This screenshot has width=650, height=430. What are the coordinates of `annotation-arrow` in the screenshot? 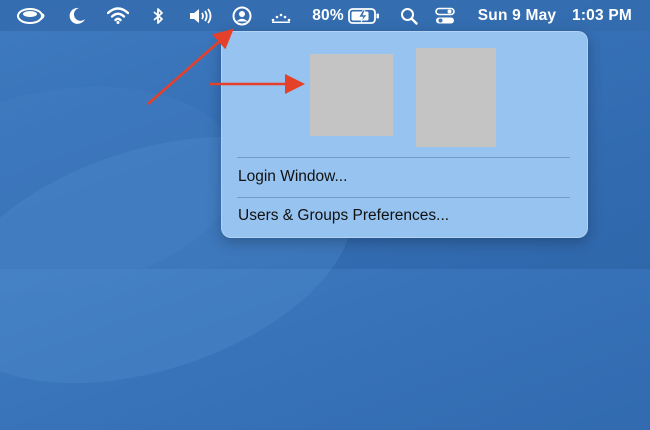 It's located at (190, 66).